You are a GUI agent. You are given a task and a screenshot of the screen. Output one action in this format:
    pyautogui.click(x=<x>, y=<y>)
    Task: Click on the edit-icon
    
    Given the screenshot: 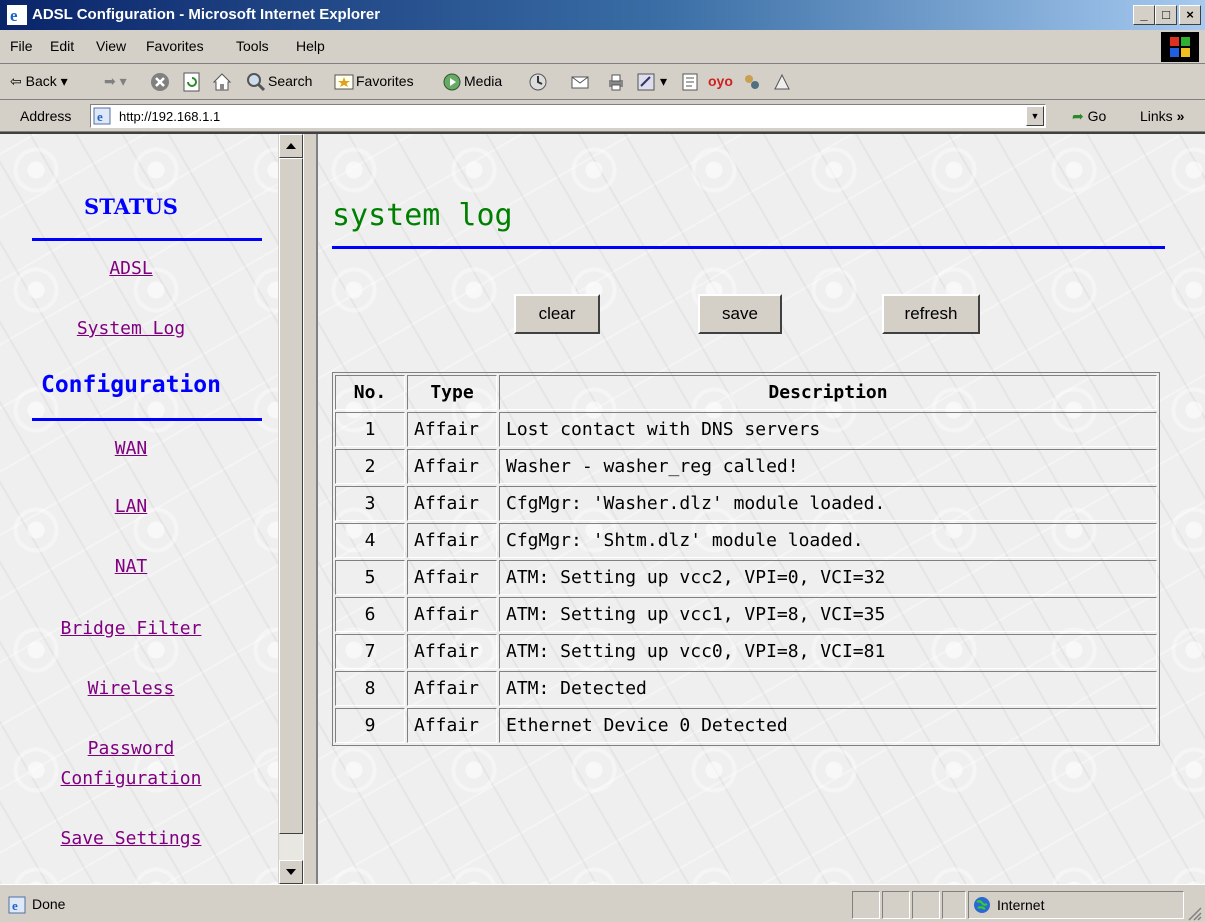 What is the action you would take?
    pyautogui.click(x=646, y=82)
    